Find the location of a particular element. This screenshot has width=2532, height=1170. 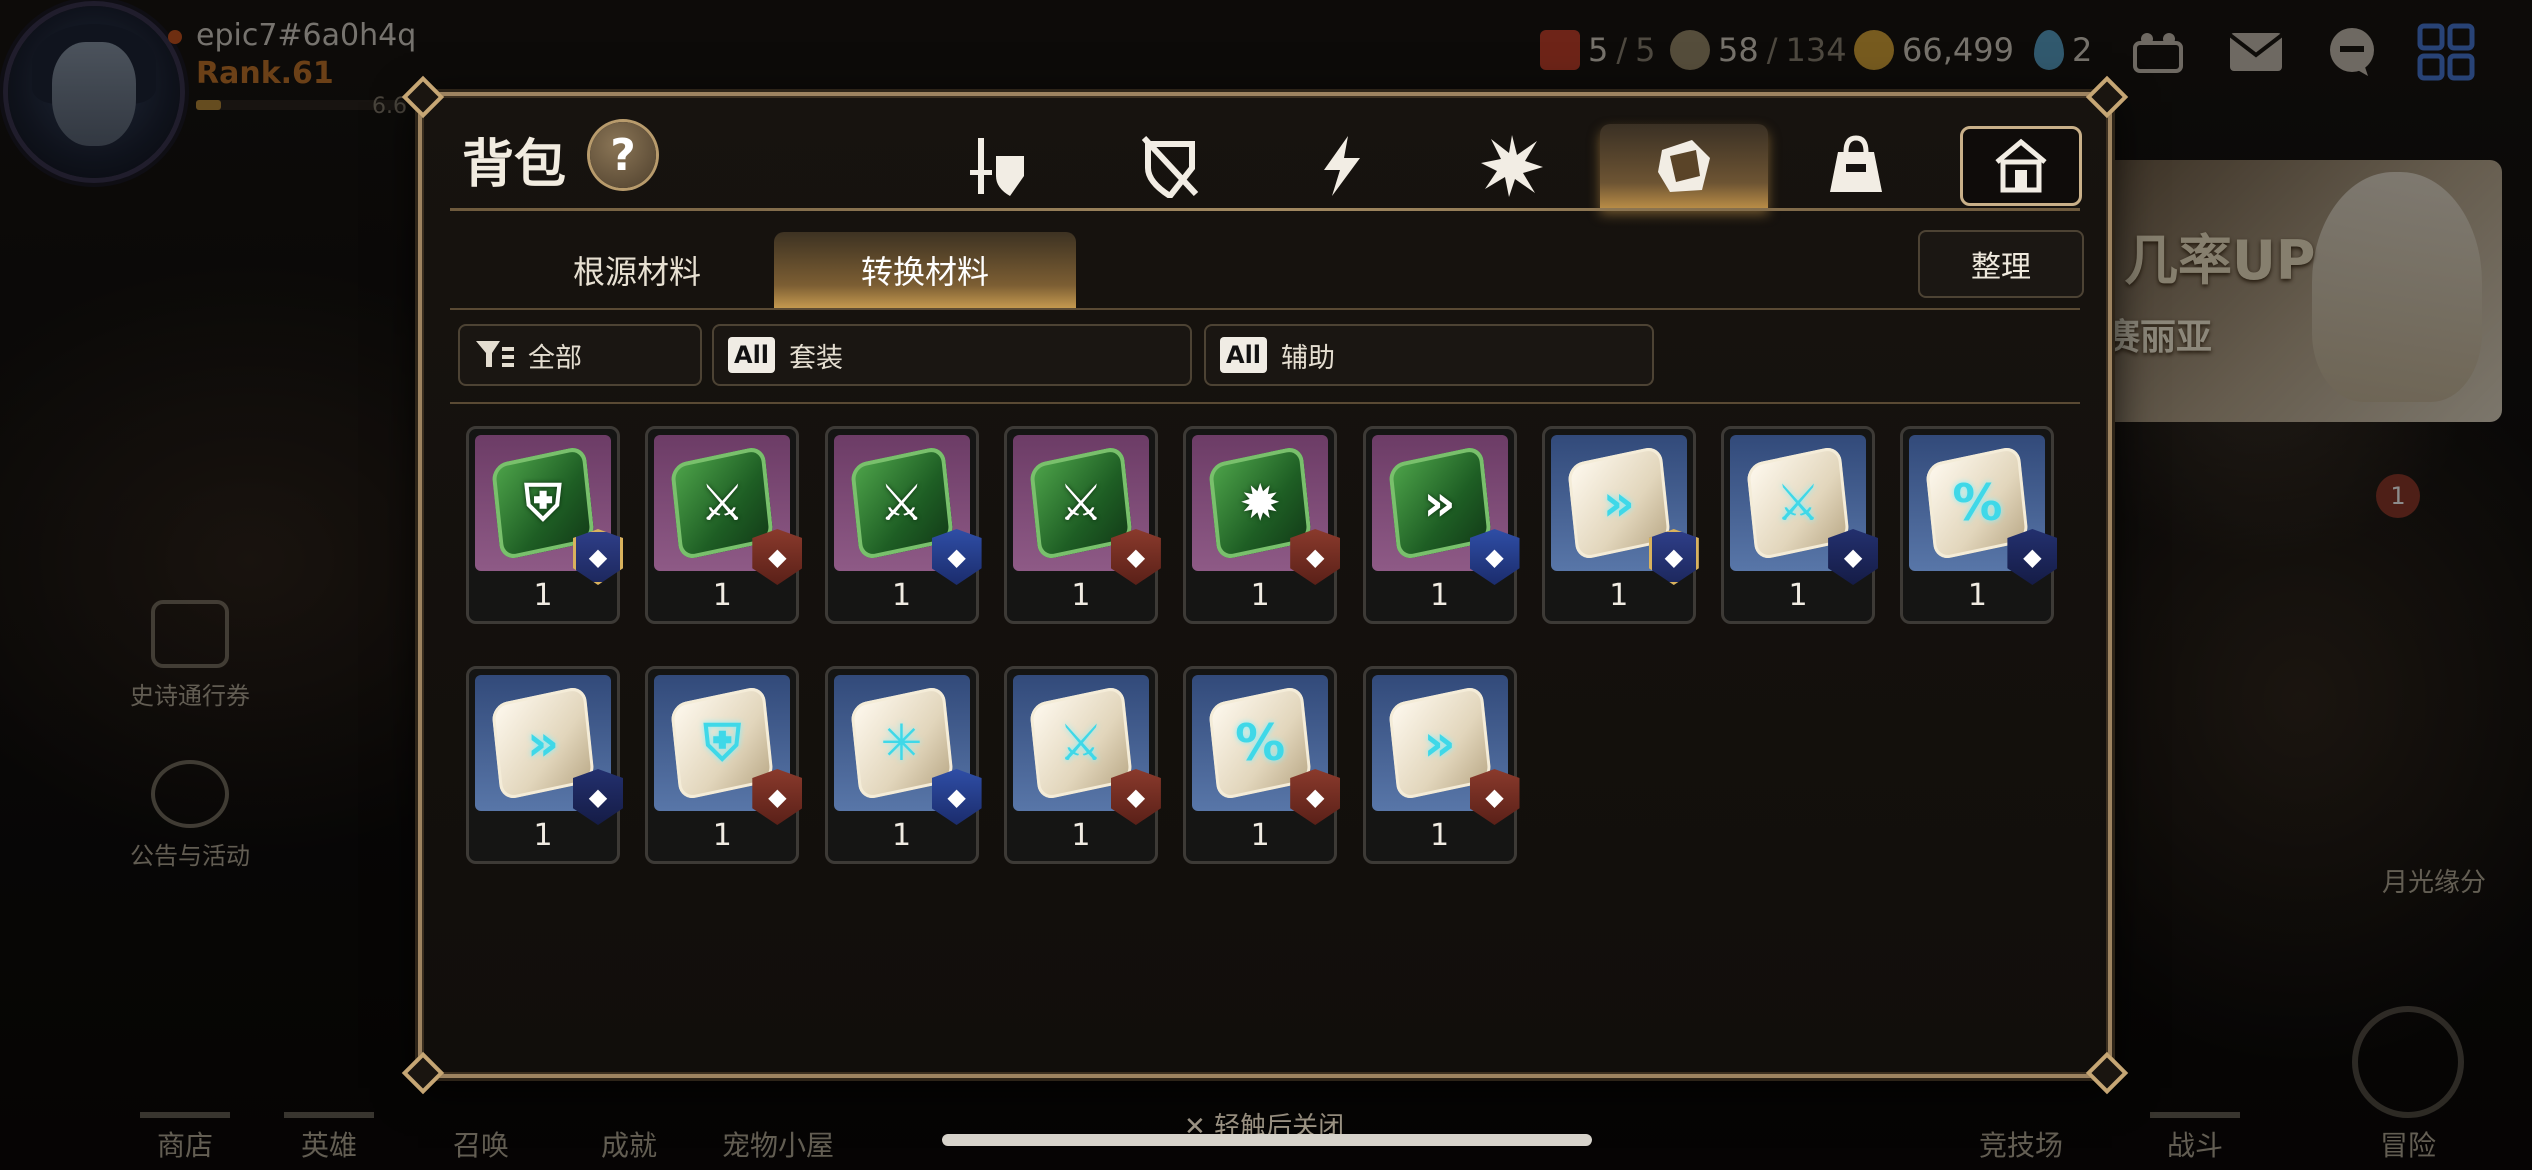

immunity-set-icon: ◆ is located at coordinates (777, 797).